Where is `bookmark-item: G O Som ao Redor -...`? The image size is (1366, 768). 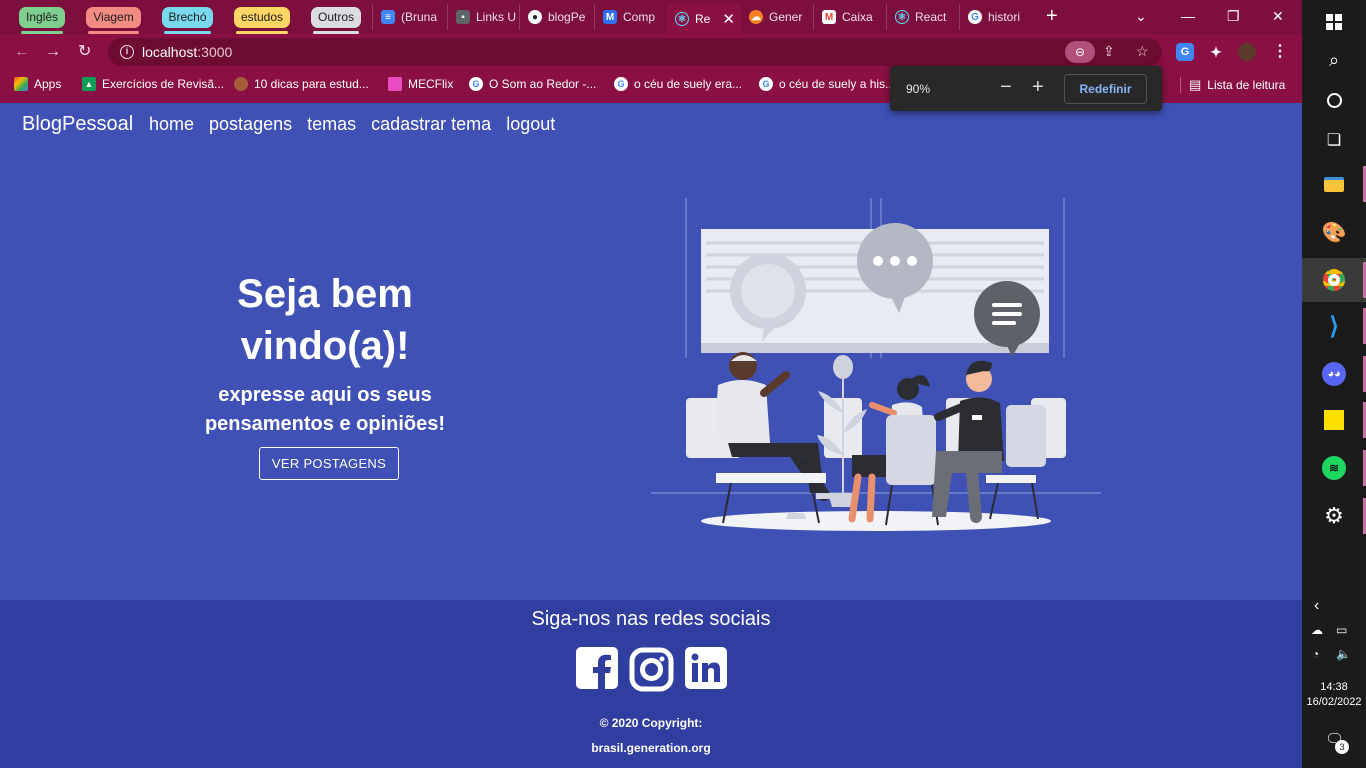
bookmark-item: G O Som ao Redor -... is located at coordinates (532, 84).